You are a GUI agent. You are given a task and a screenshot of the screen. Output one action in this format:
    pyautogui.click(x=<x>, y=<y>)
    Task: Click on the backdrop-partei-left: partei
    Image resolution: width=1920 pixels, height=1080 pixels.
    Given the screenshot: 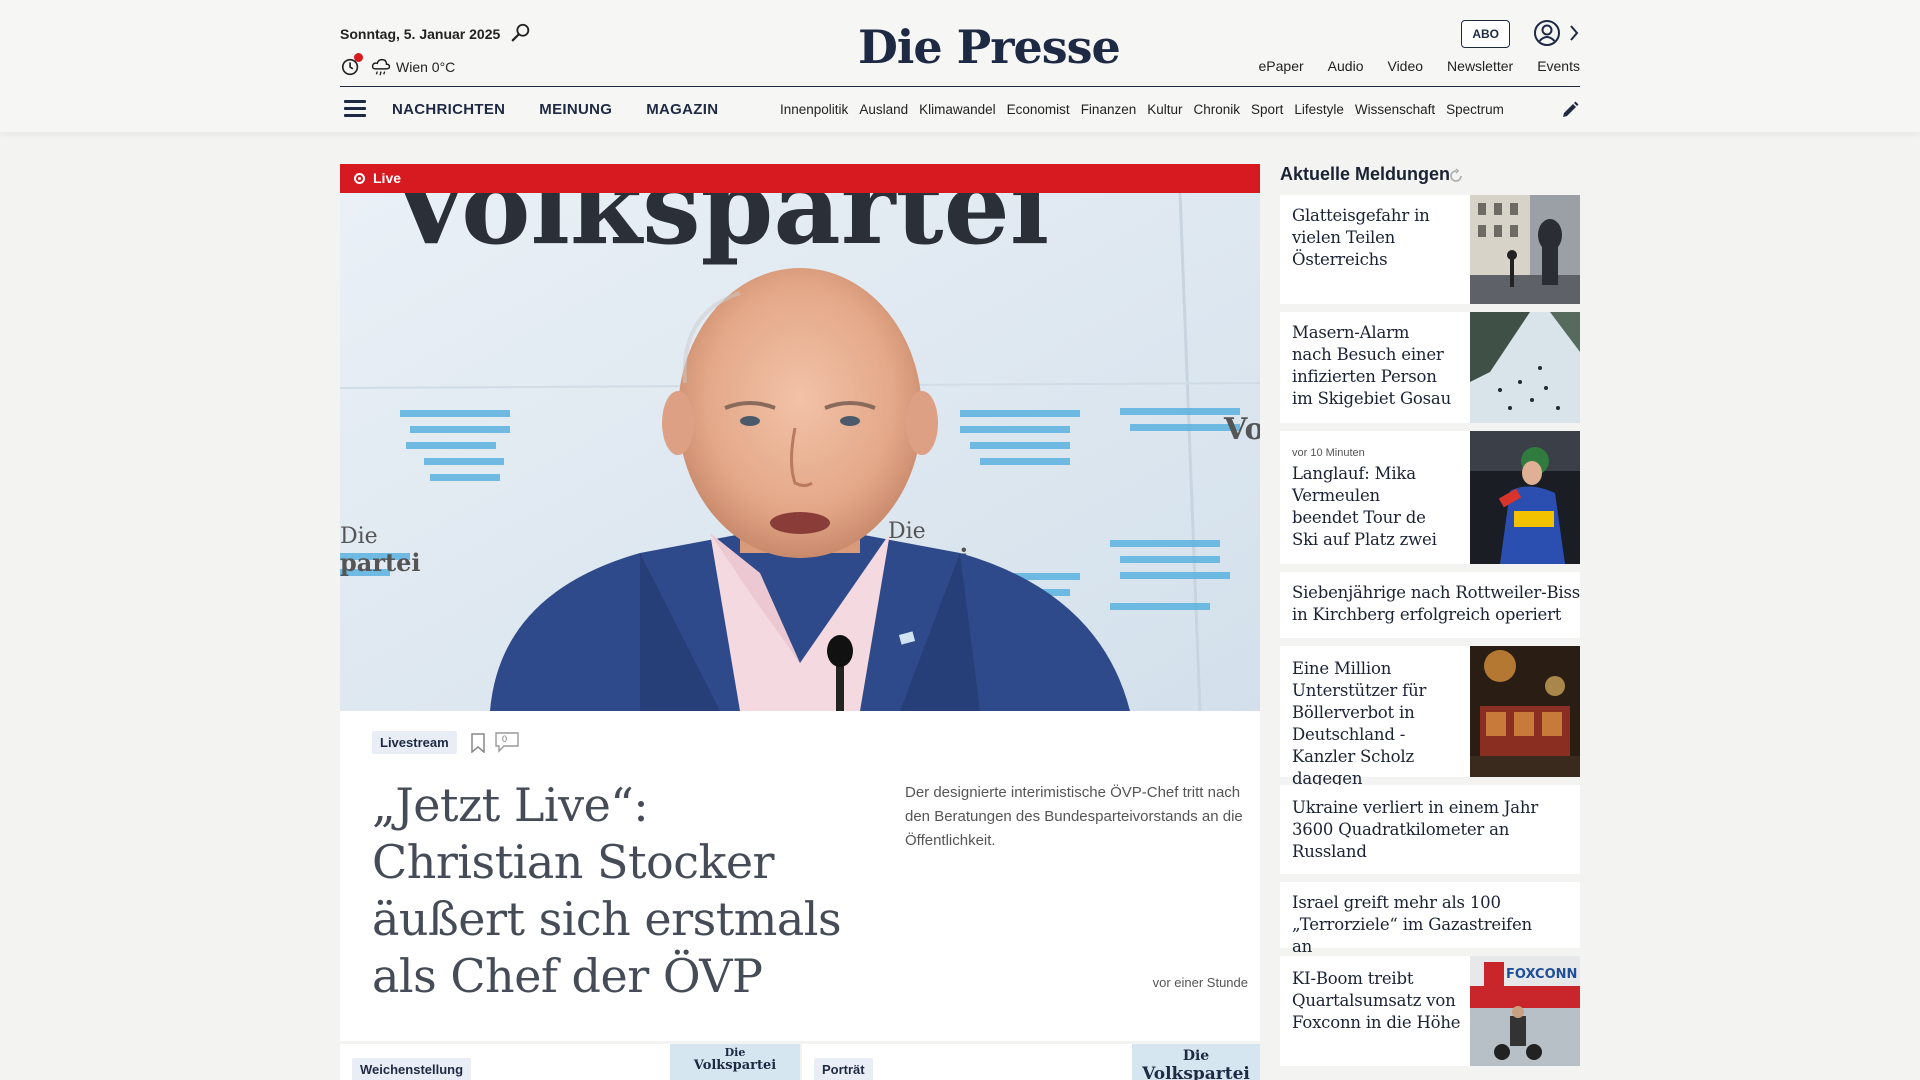 What is the action you would take?
    pyautogui.click(x=380, y=562)
    